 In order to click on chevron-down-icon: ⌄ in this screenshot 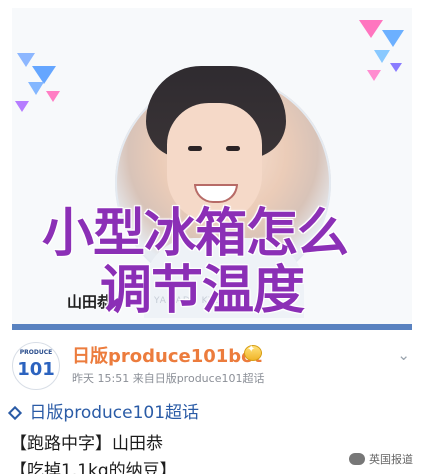, I will do `click(403, 355)`.